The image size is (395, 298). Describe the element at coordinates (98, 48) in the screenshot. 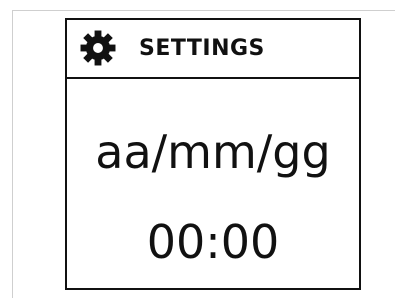

I see `gear-icon` at that location.